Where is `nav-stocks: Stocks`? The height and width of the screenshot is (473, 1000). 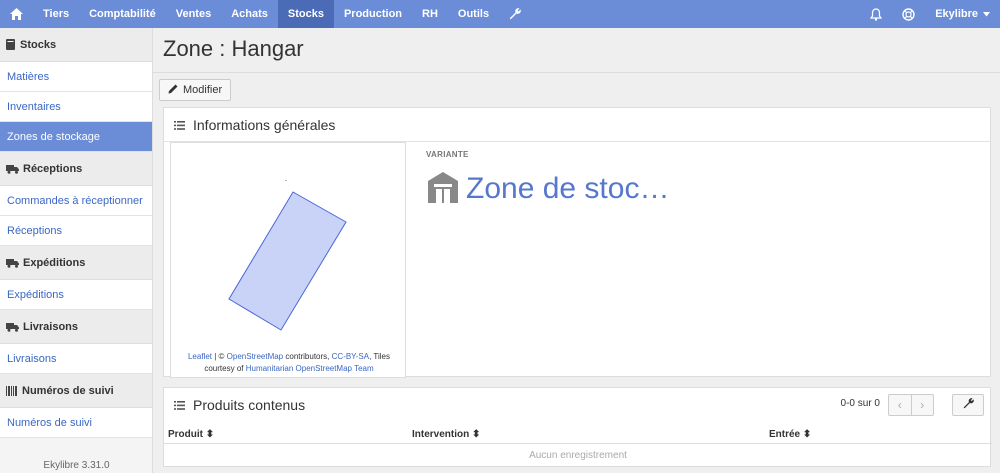 nav-stocks: Stocks is located at coordinates (305, 14).